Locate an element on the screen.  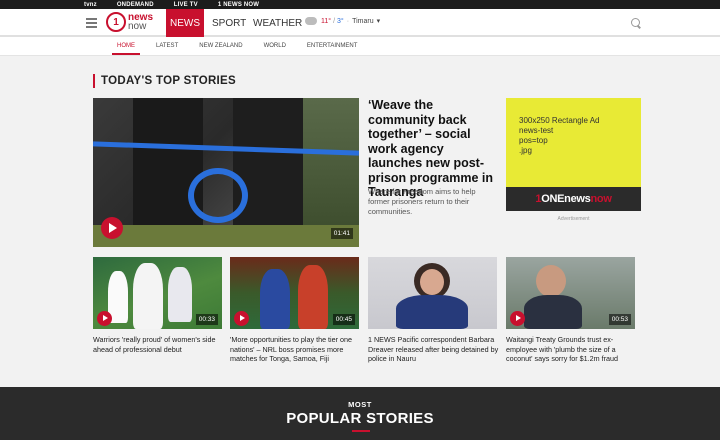
video-duration: 01:41 is located at coordinates (341, 233).